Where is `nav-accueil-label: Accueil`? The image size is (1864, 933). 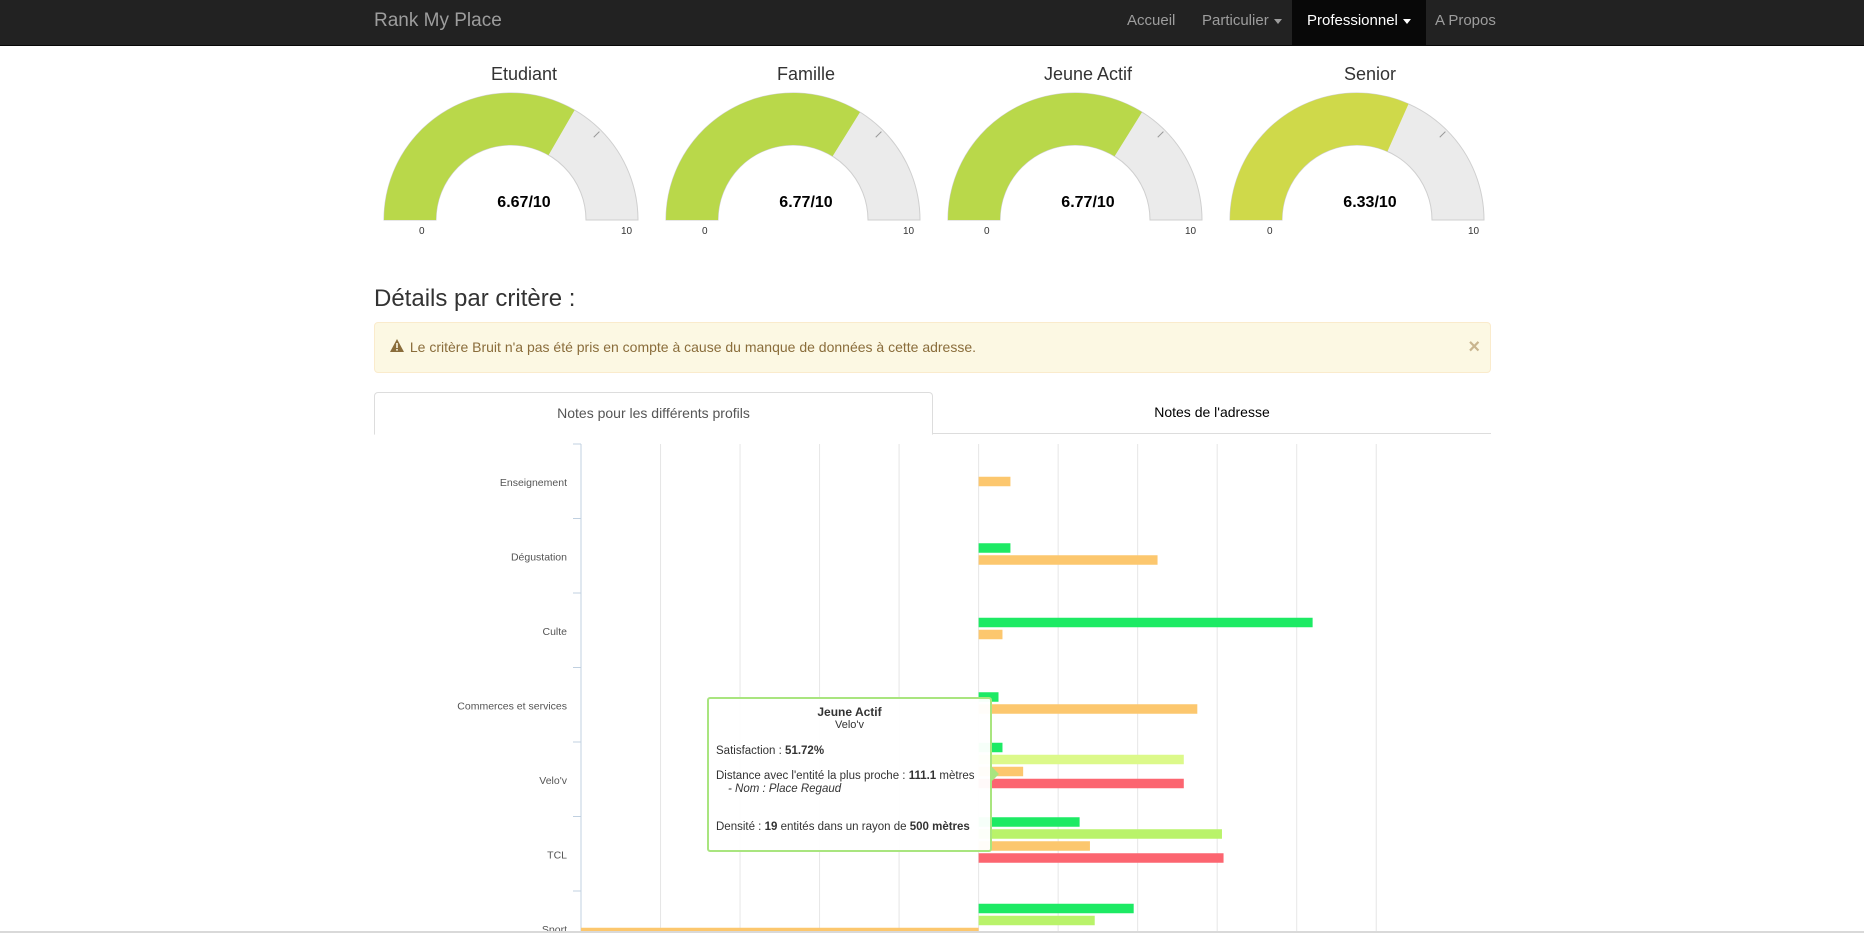 nav-accueil-label: Accueil is located at coordinates (1151, 20).